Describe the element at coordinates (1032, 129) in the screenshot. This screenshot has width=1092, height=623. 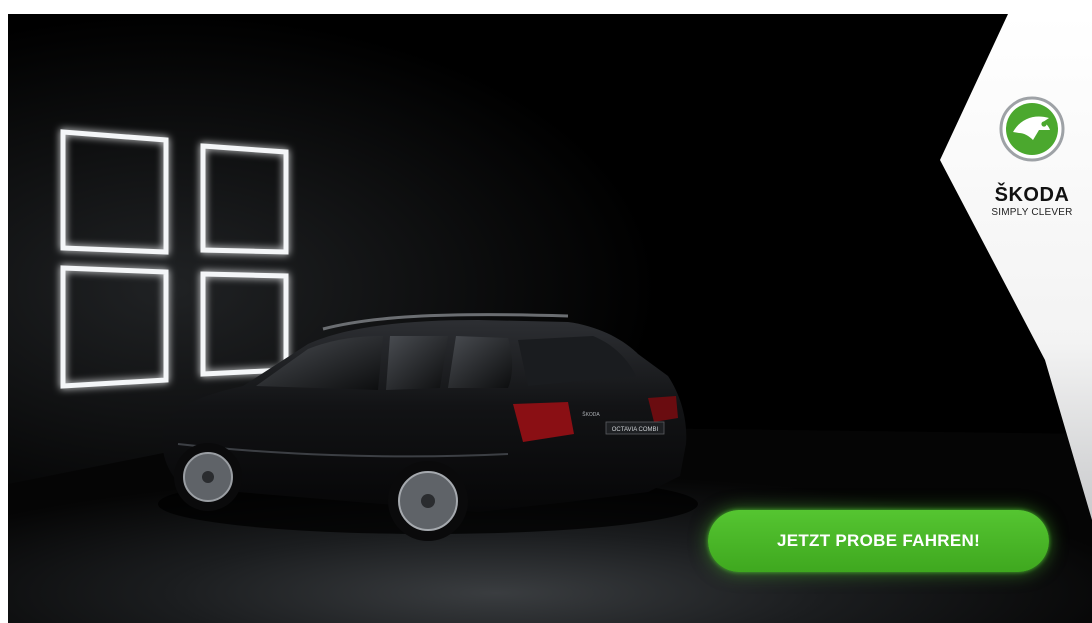
I see `skoda-winged-arrow-icon` at that location.